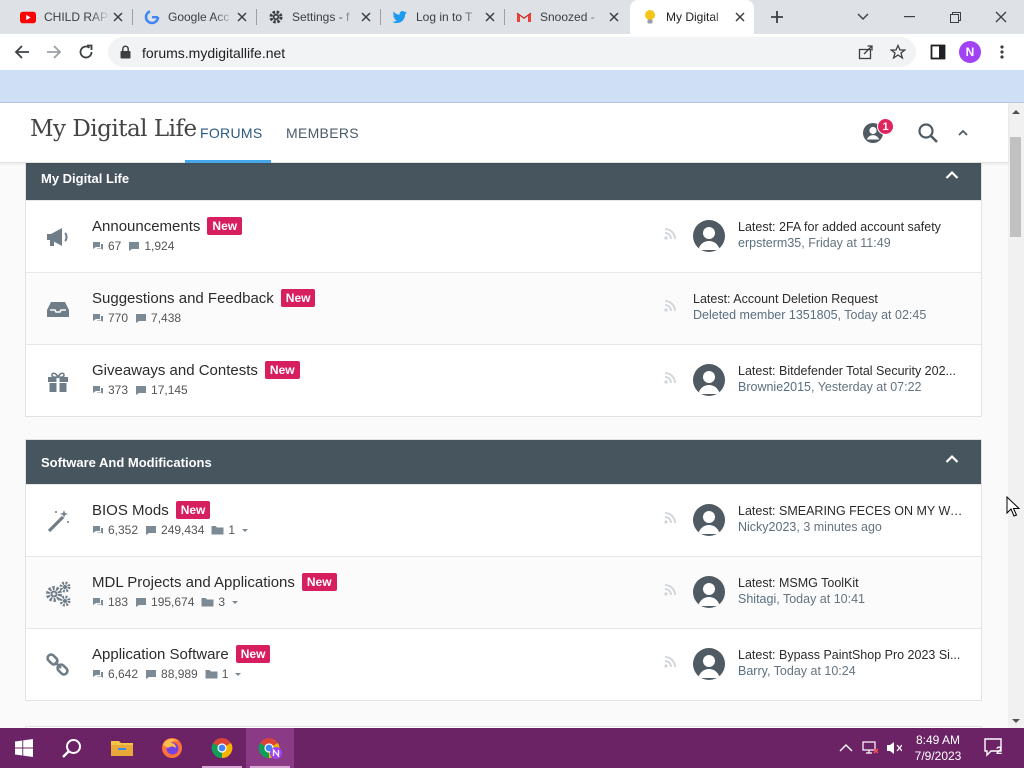  I want to click on share-icon, so click(866, 52).